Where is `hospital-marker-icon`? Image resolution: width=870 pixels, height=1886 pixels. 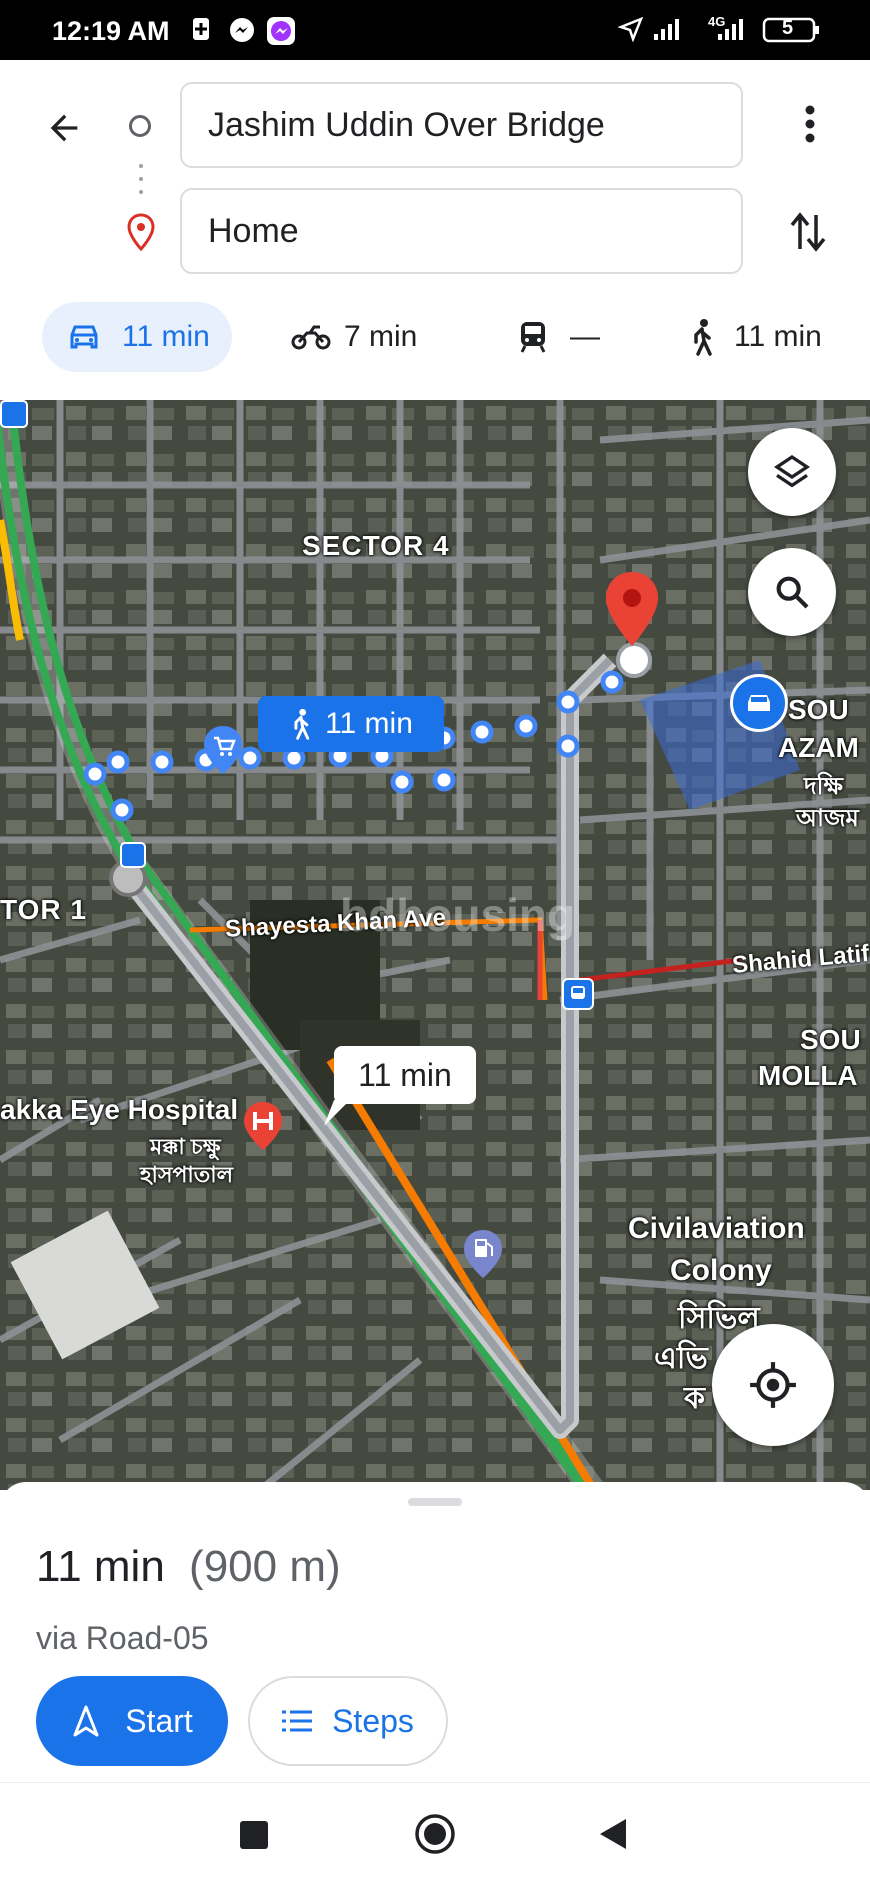 hospital-marker-icon is located at coordinates (263, 1129).